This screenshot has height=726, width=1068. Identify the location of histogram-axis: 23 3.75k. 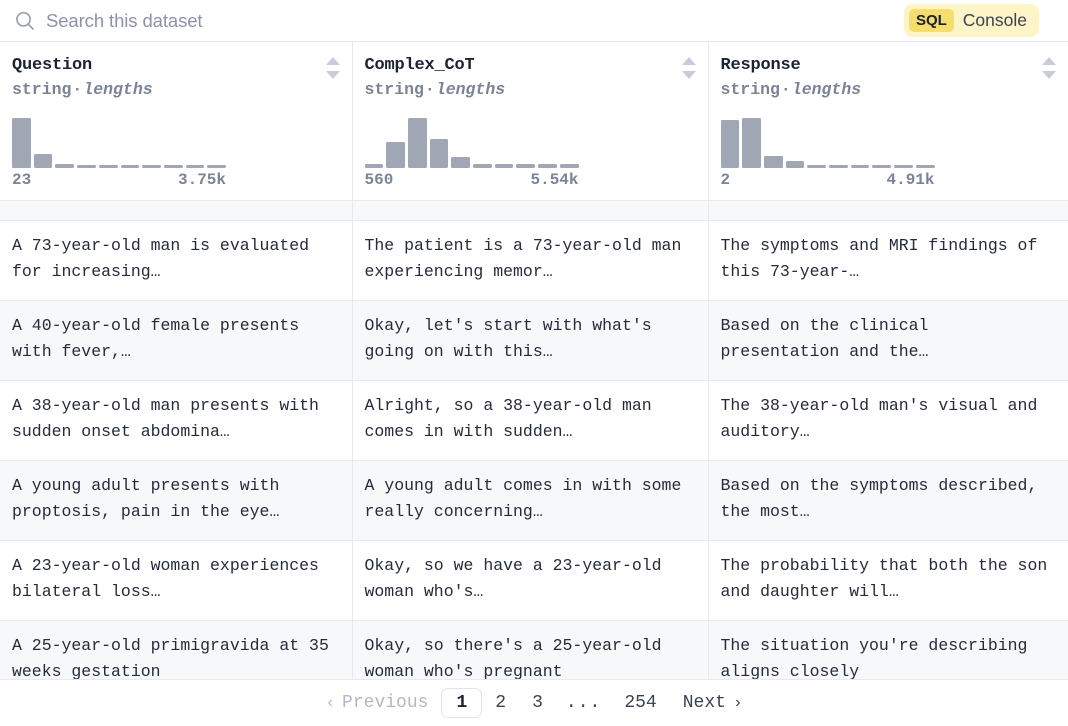
(119, 180).